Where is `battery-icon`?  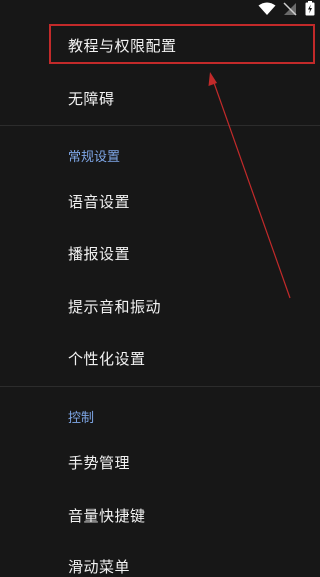 battery-icon is located at coordinates (310, 10).